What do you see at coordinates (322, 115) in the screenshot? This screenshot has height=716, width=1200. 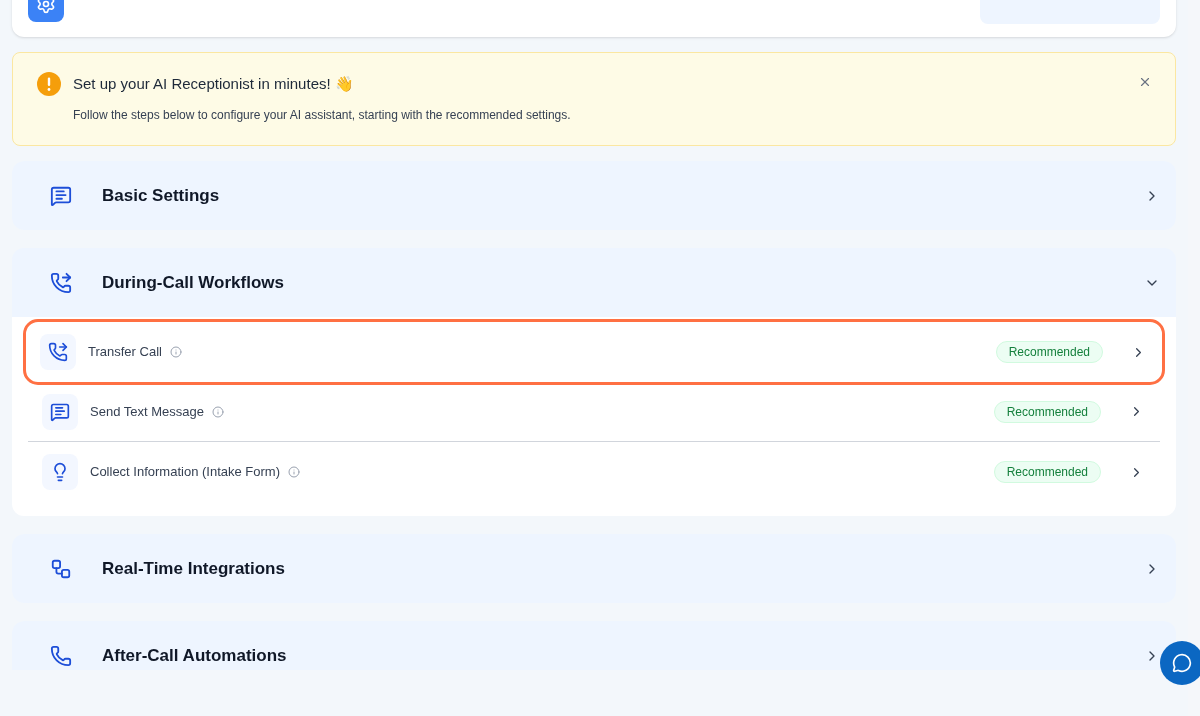 I see `alert-message: Follow the steps below to configure your AI assistant, starting with the recommended settings.` at bounding box center [322, 115].